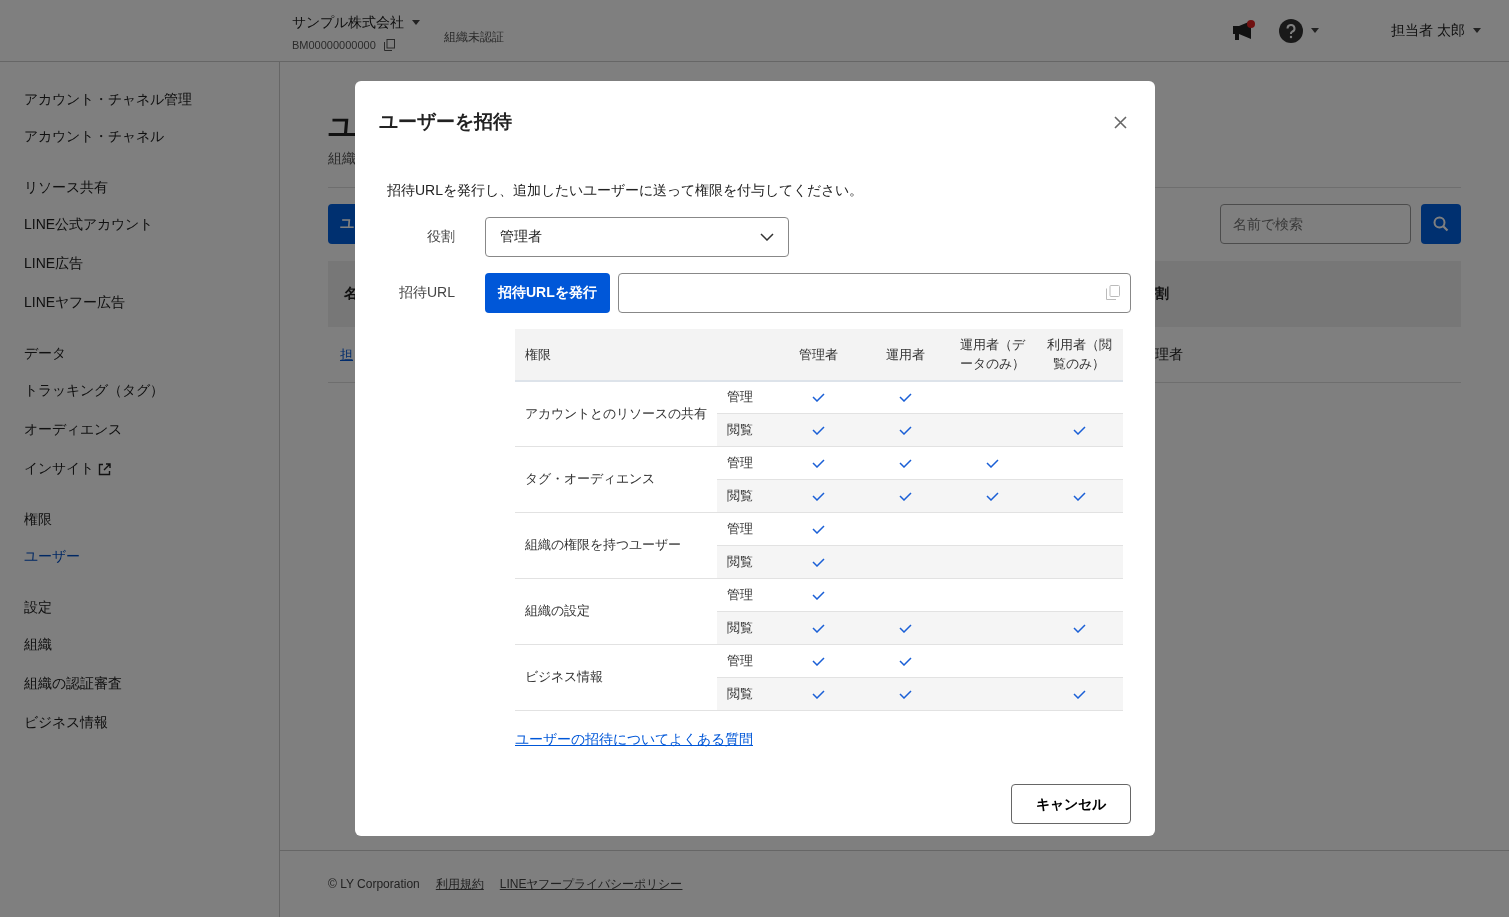 Image resolution: width=1509 pixels, height=917 pixels. Describe the element at coordinates (151, 224) in the screenshot. I see `sidebar-item: LINE公式アカウント` at that location.